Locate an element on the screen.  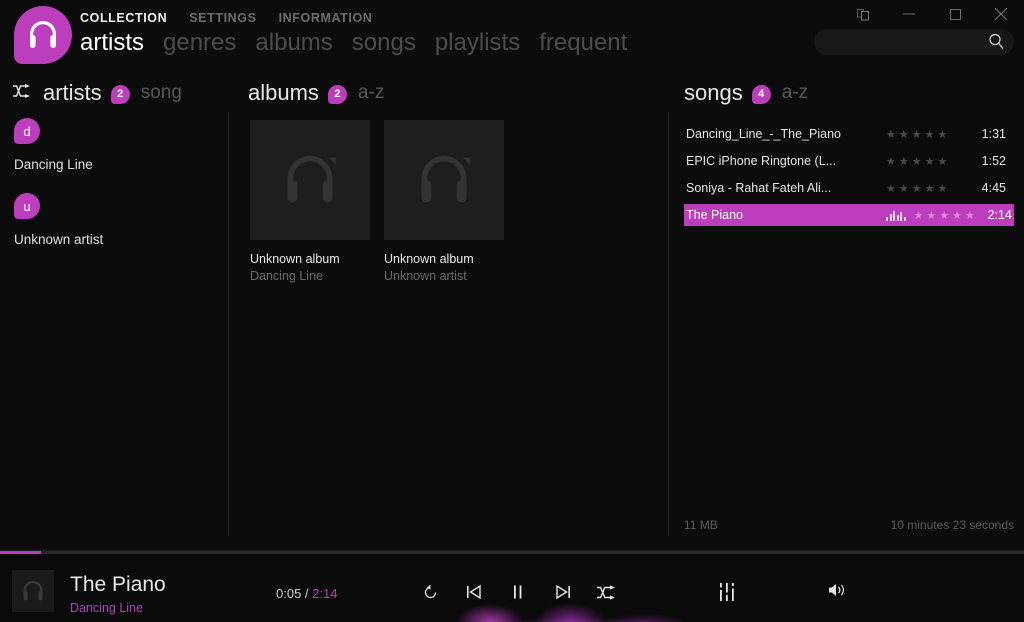
next-button is located at coordinates (562, 592).